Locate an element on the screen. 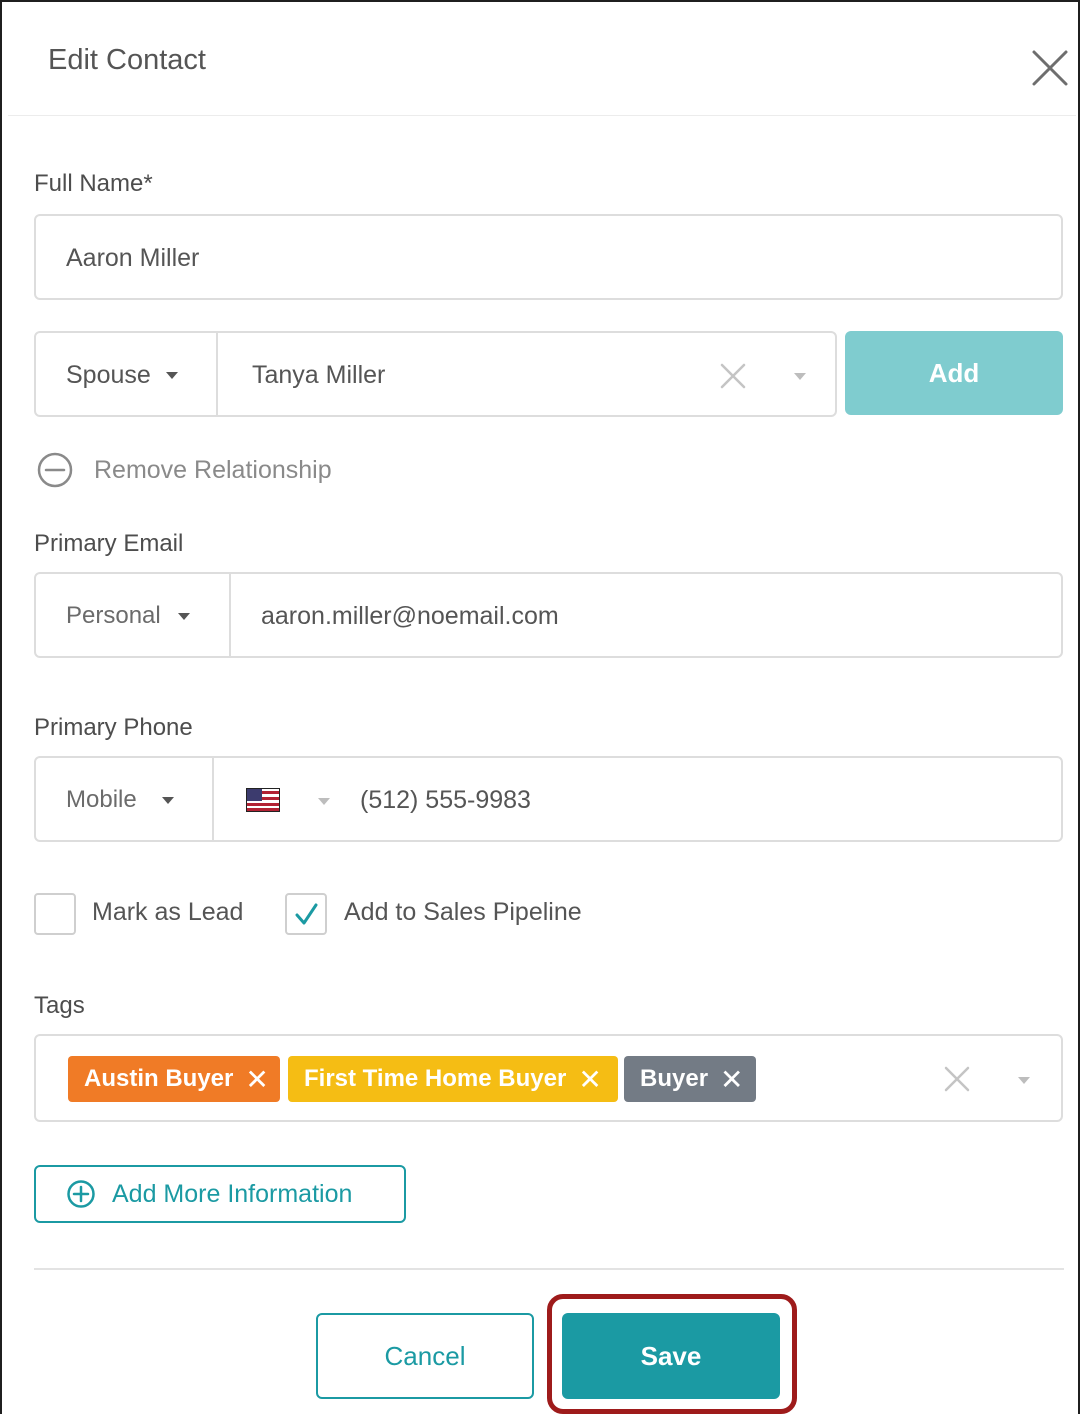  tag-chip: Austin Buyer ✕ is located at coordinates (174, 1079).